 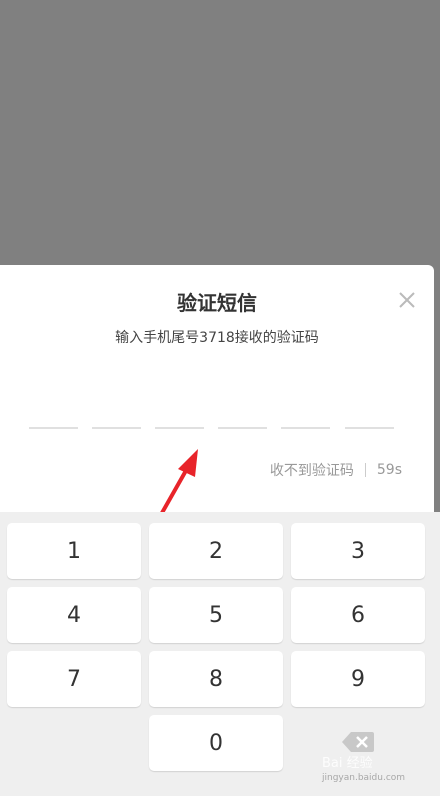 I want to click on key-9: 9, so click(x=358, y=679).